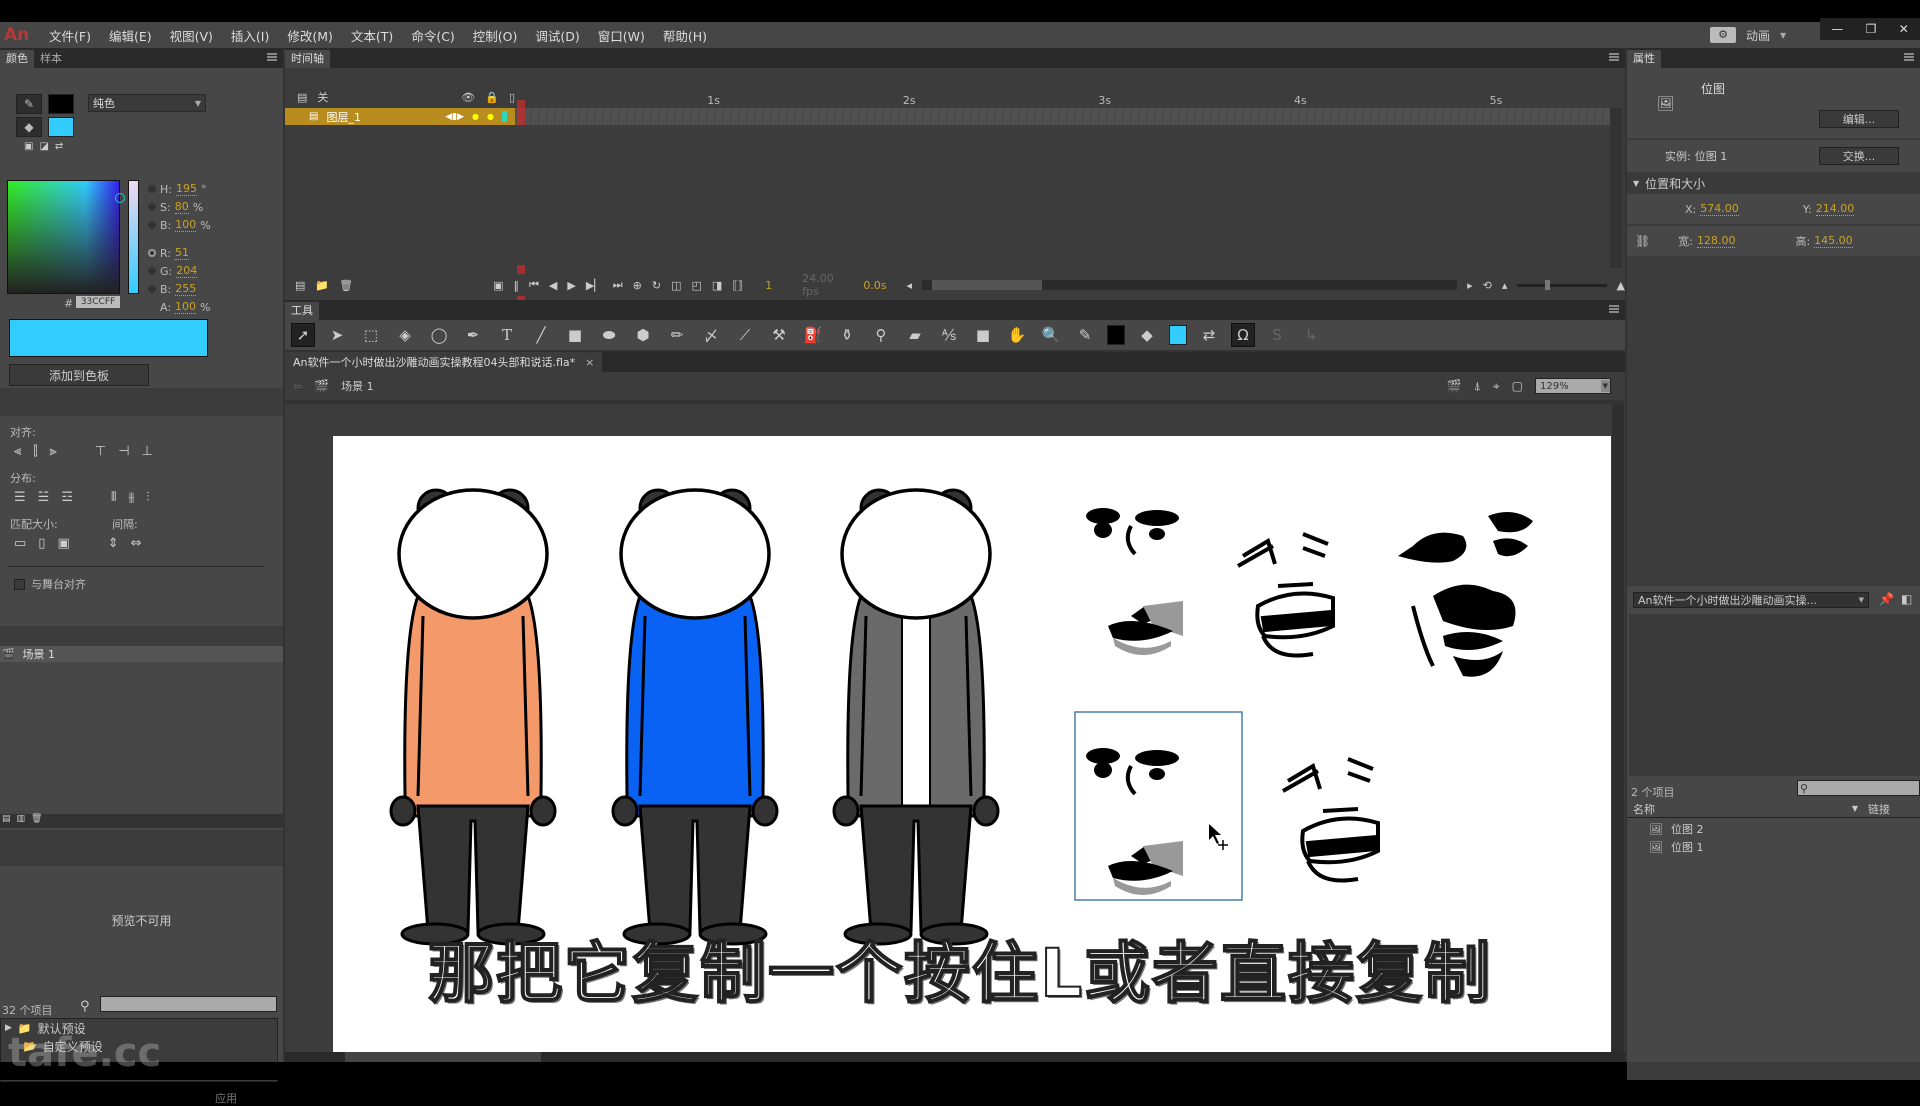 The width and height of the screenshot is (1920, 1106). I want to click on face-sticker-laughing-copy, so click(1331, 820).